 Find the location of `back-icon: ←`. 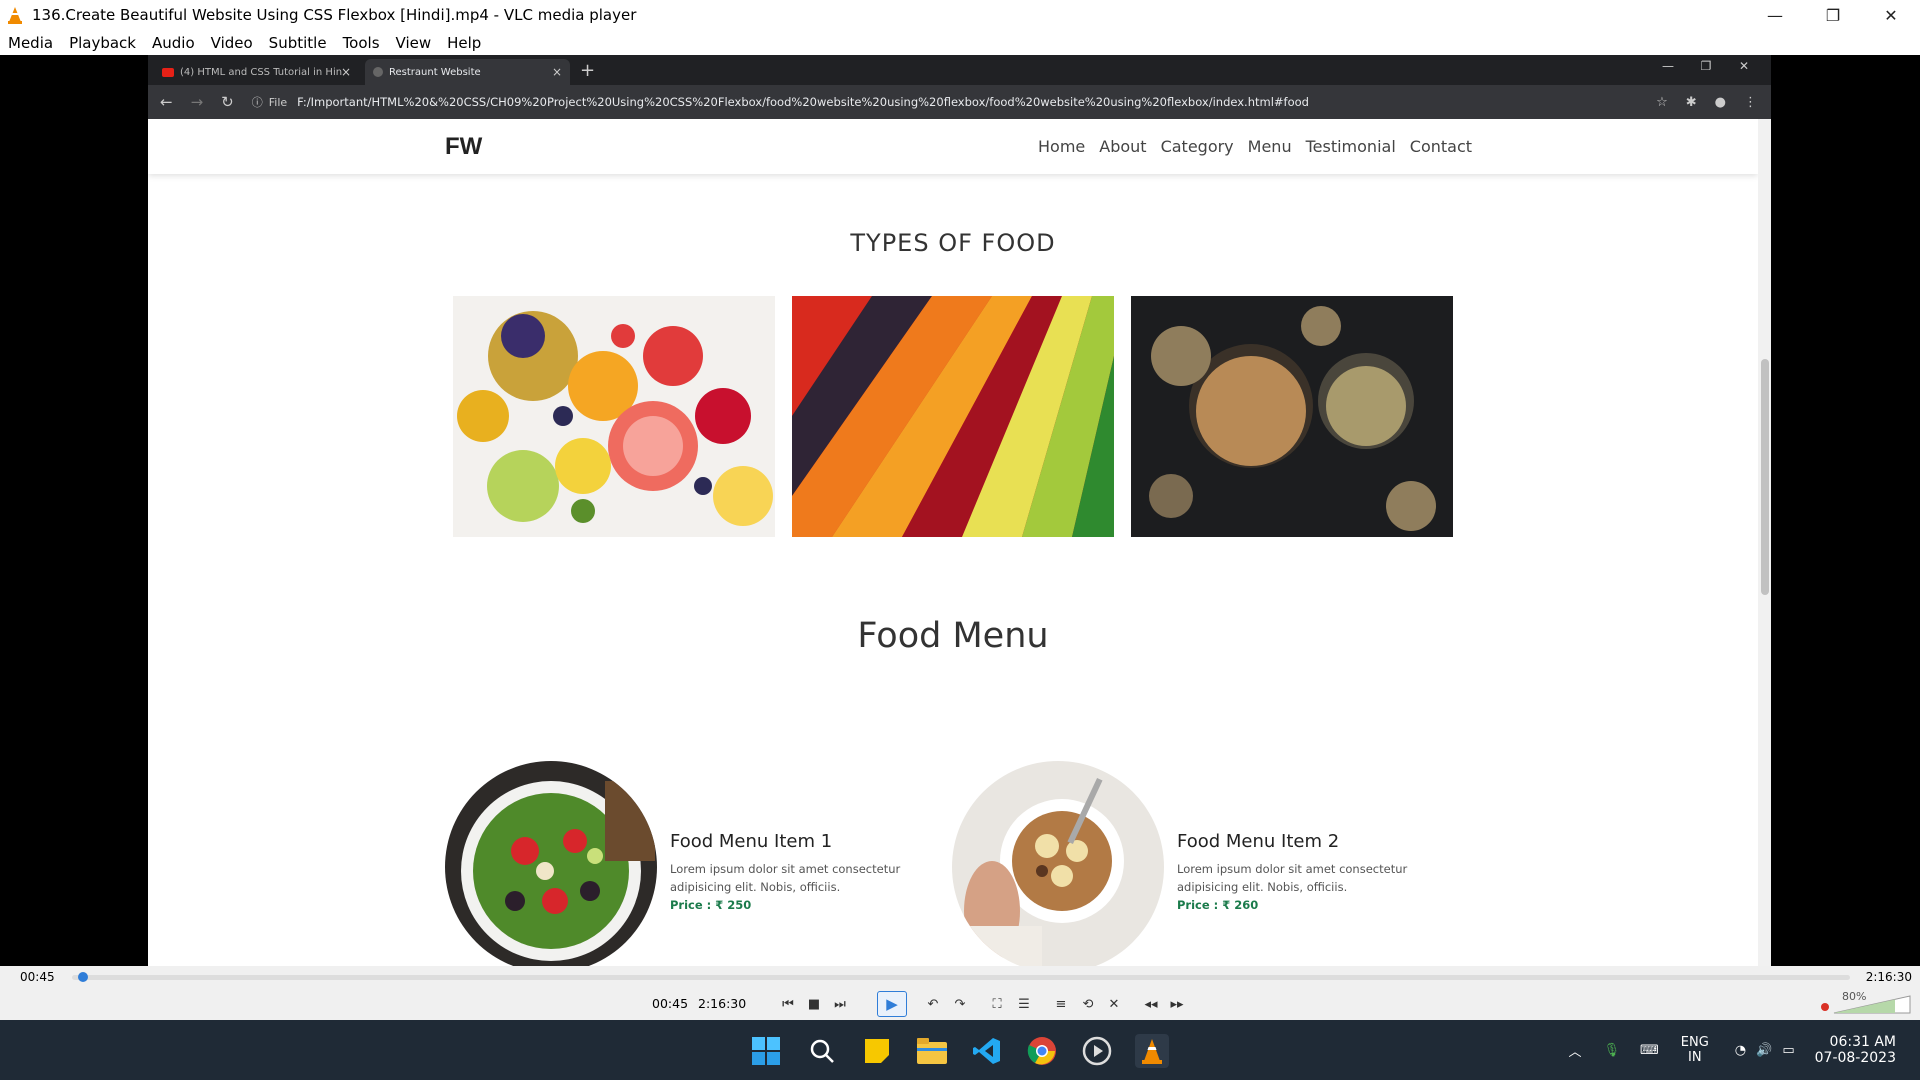

back-icon: ← is located at coordinates (166, 102).